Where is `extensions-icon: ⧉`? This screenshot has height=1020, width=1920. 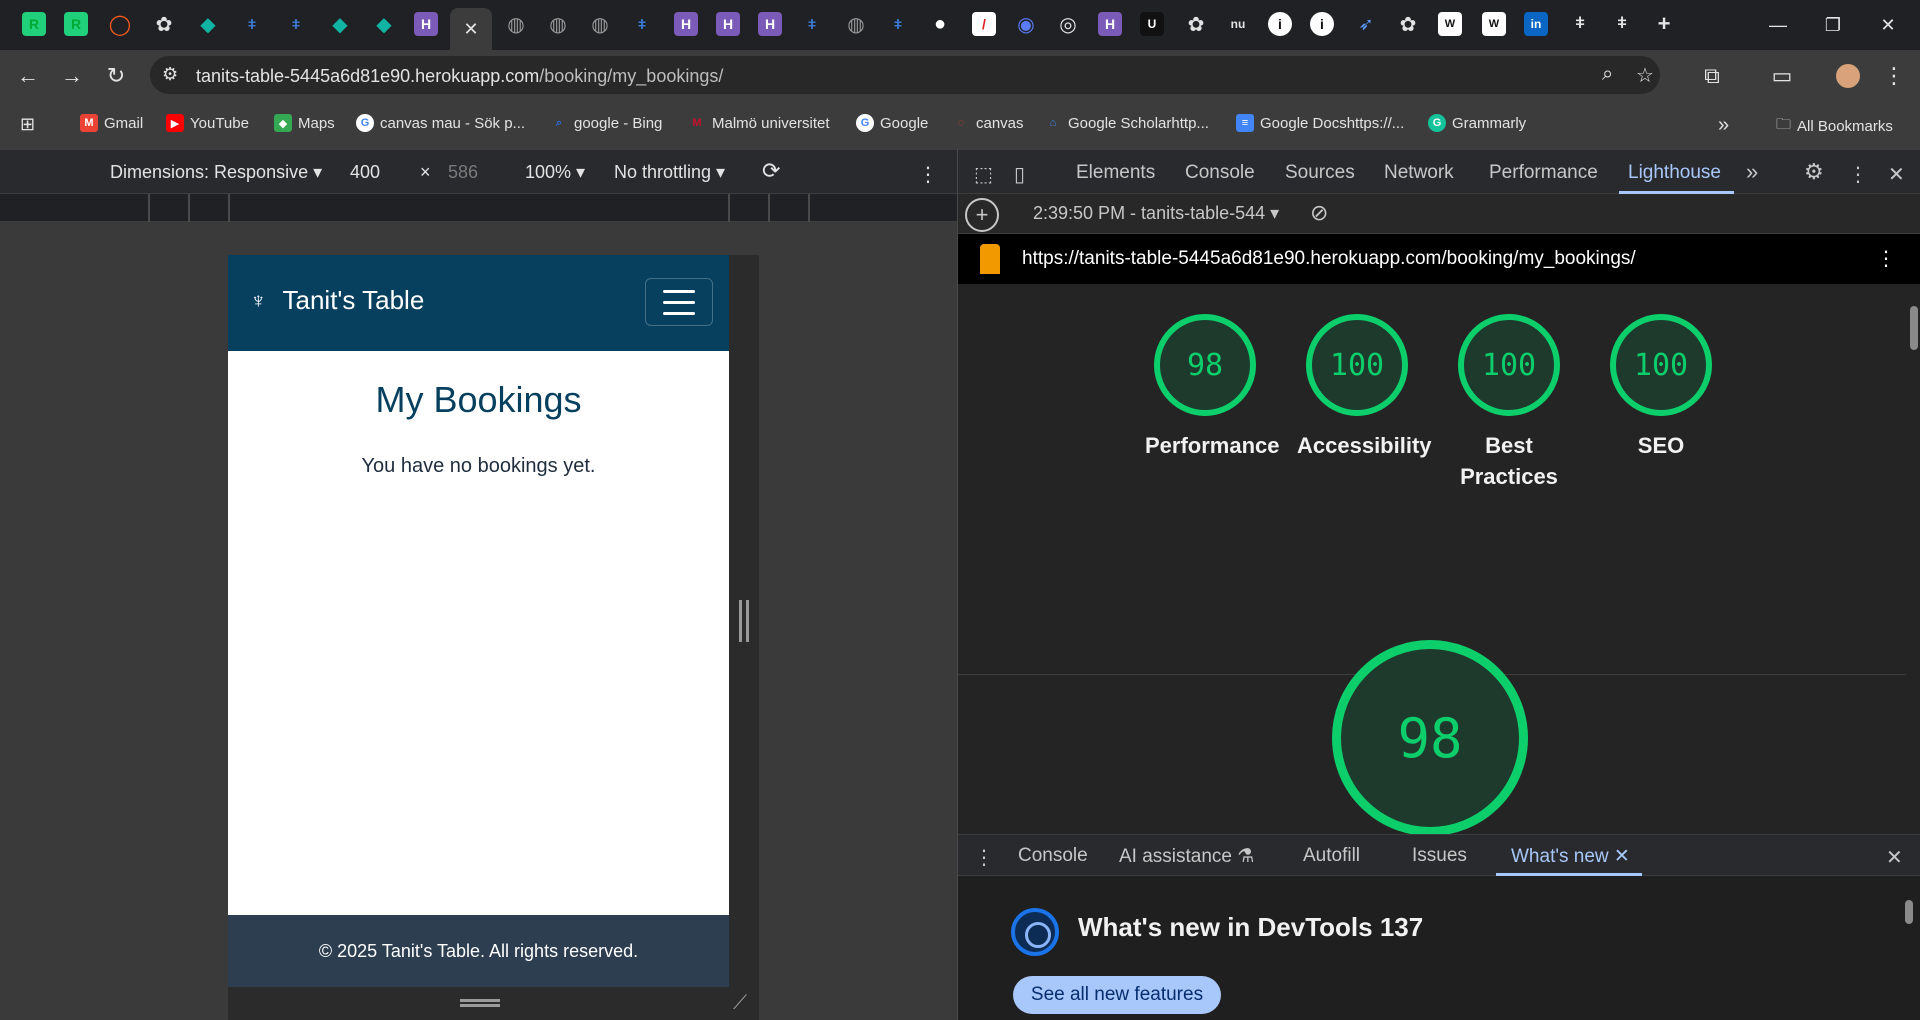
extensions-icon: ⧉ is located at coordinates (1712, 76).